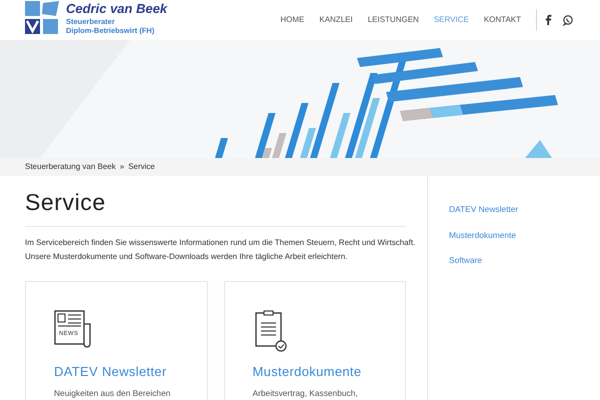 This screenshot has width=600, height=400. What do you see at coordinates (524, 260) in the screenshot?
I see `sidebar-link: Software` at bounding box center [524, 260].